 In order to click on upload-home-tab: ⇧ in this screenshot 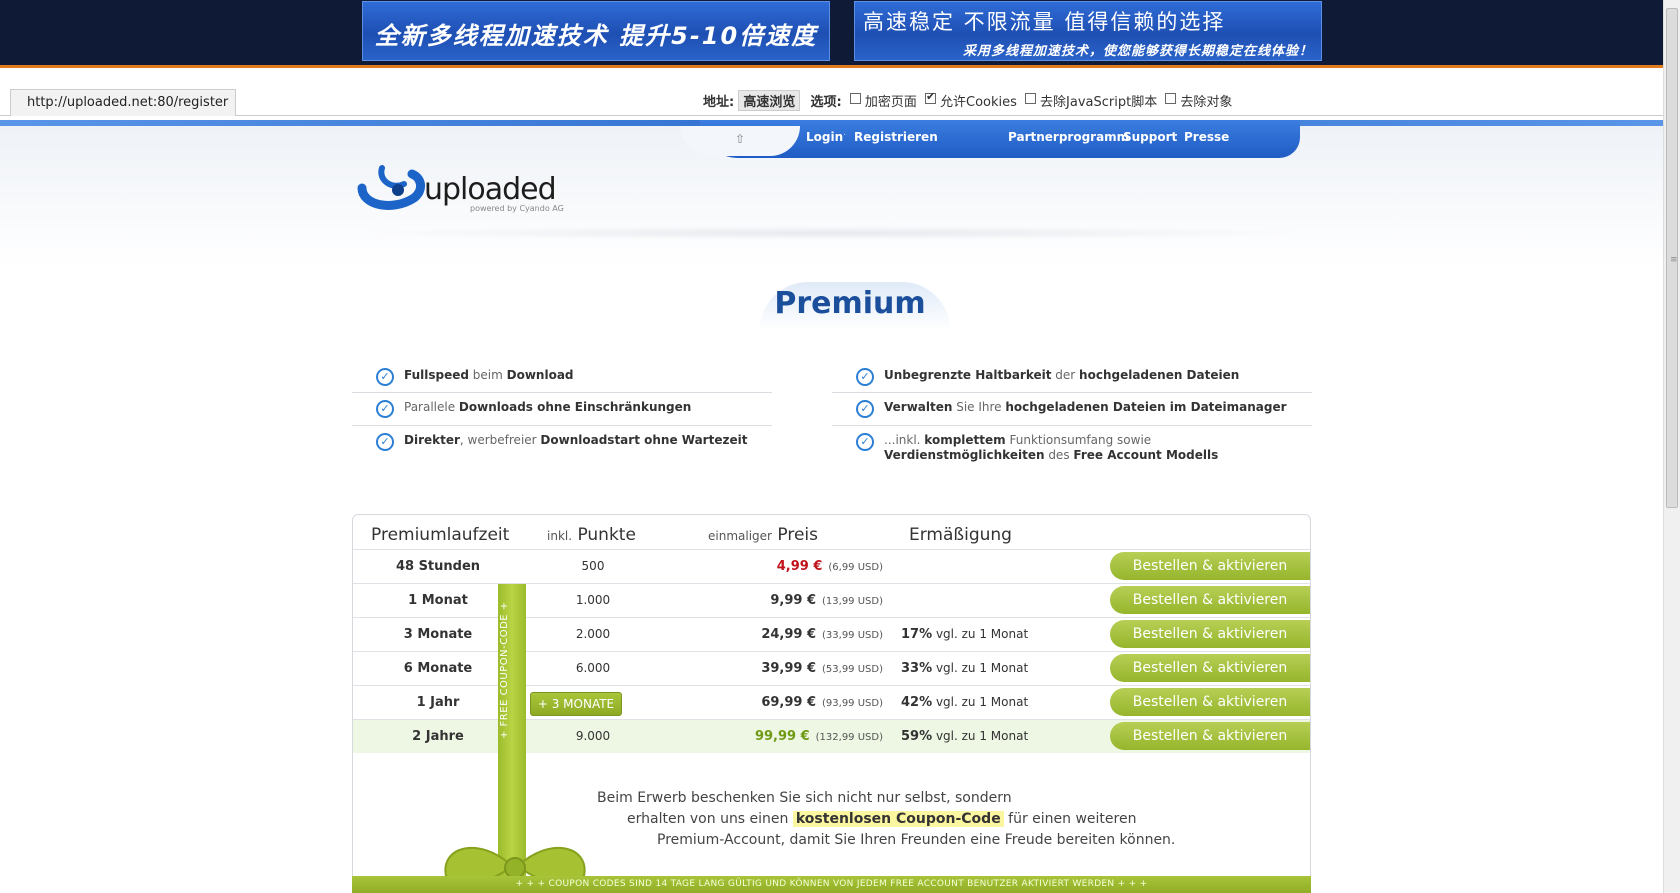, I will do `click(740, 141)`.